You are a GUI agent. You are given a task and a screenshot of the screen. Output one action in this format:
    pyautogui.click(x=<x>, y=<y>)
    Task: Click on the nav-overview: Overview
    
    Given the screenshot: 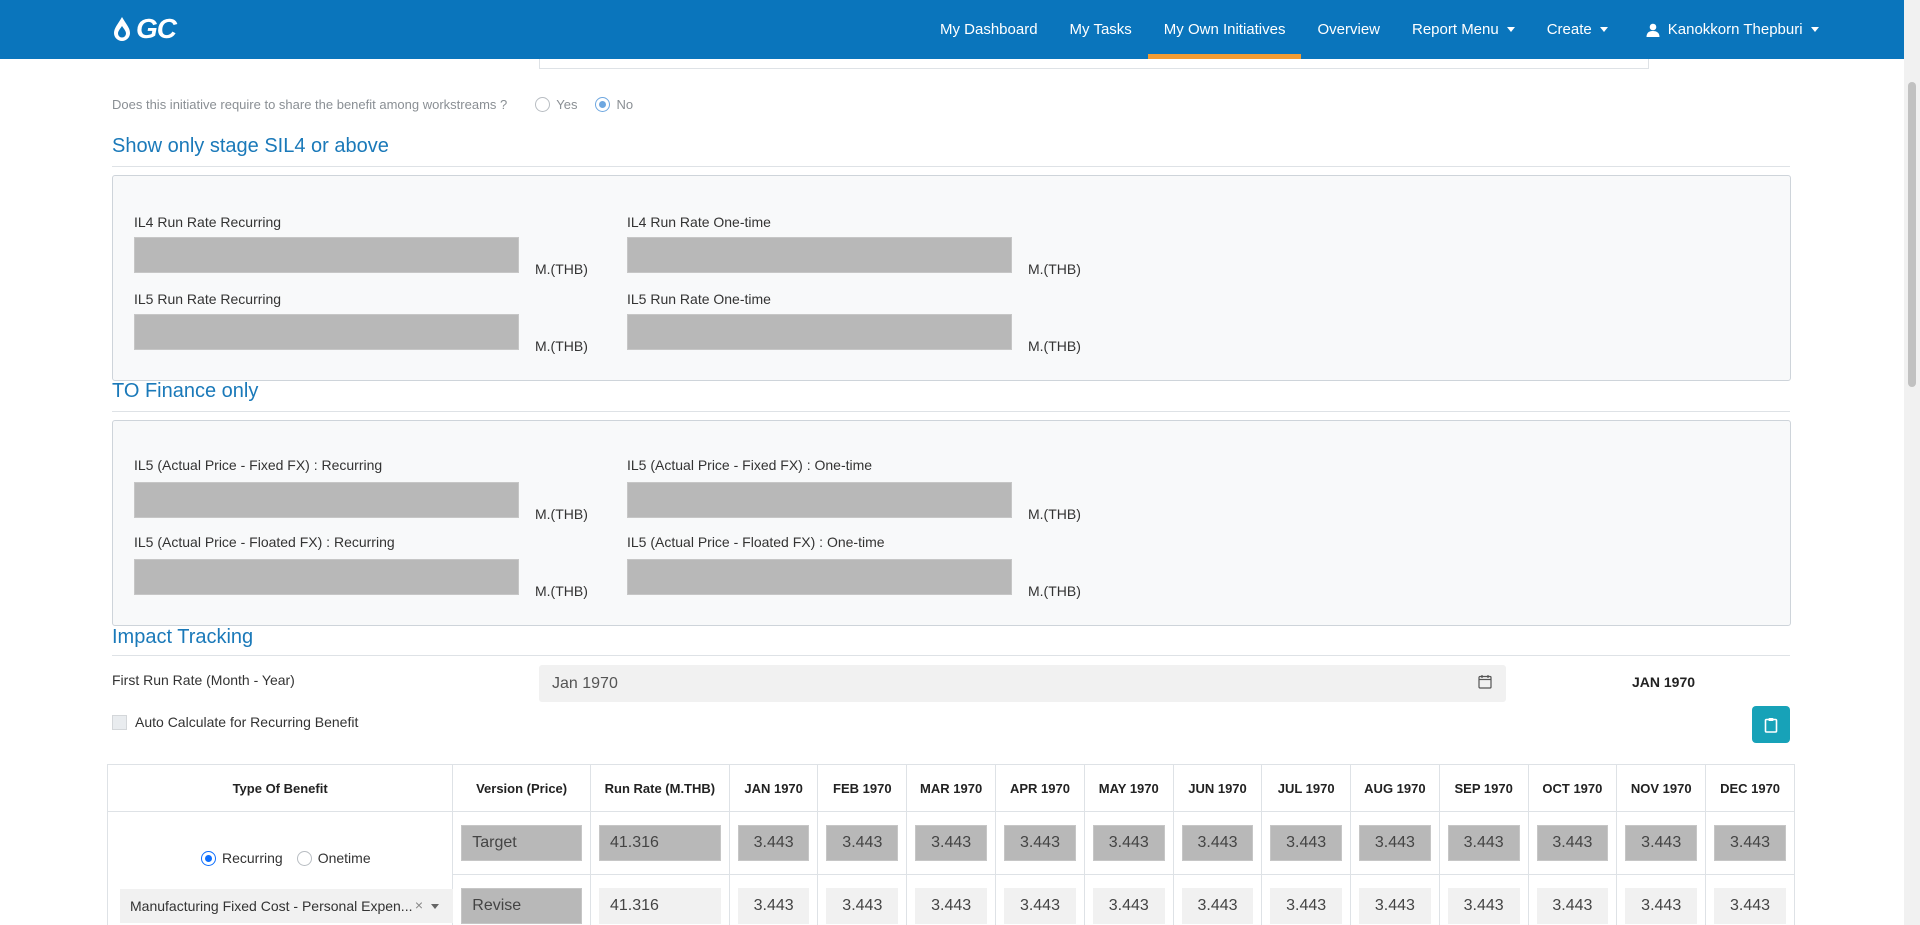 What is the action you would take?
    pyautogui.click(x=1348, y=29)
    